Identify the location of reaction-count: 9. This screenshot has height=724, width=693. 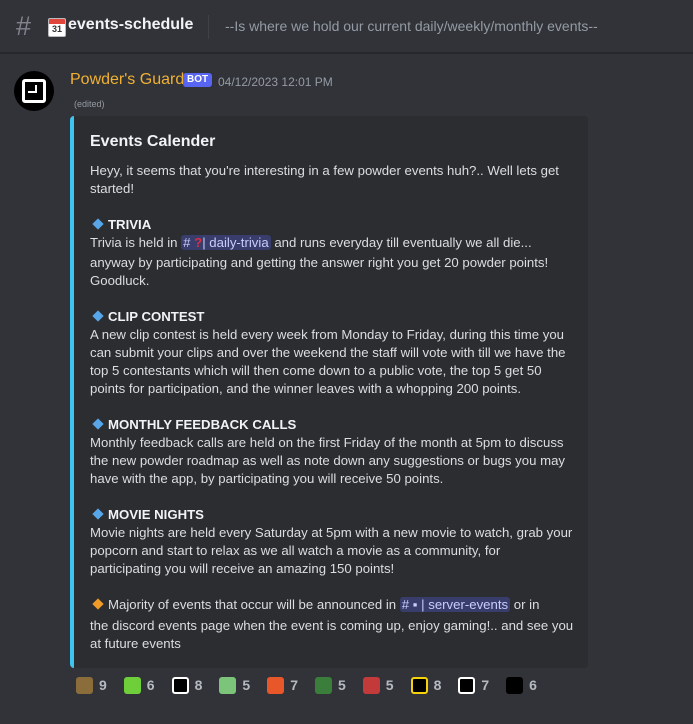
(103, 685).